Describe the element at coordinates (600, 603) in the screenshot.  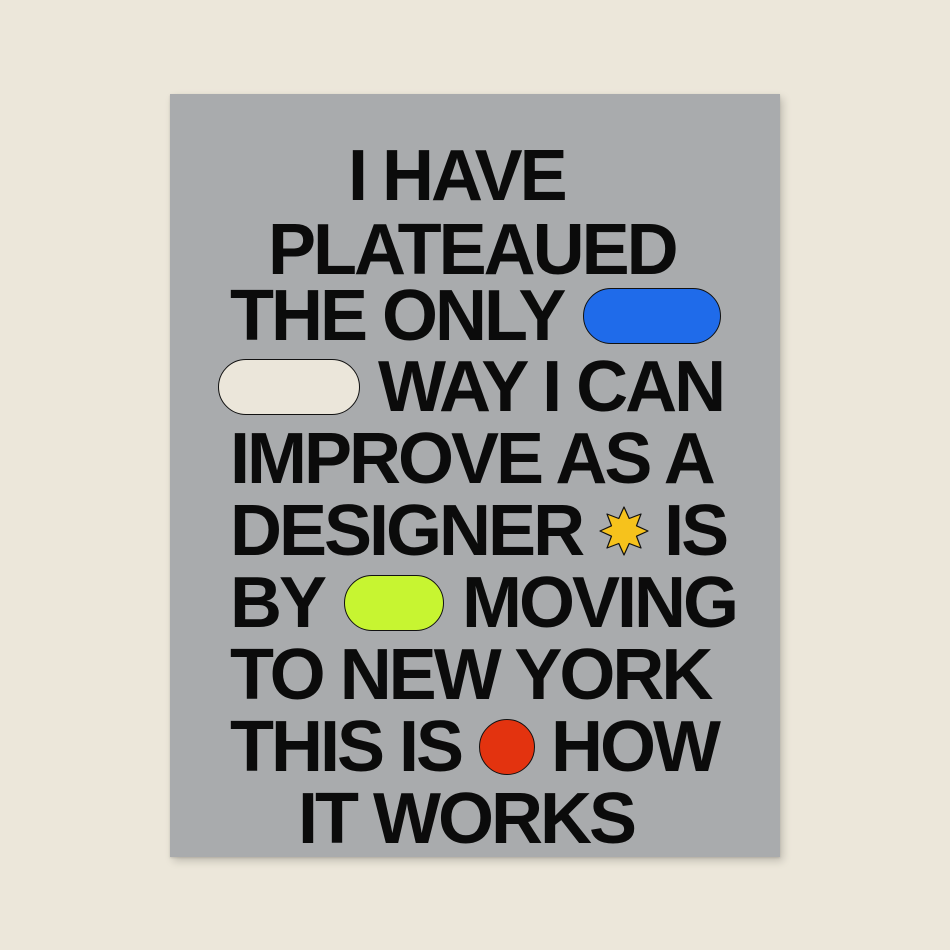
I see `poster-text-moving: MOVING` at that location.